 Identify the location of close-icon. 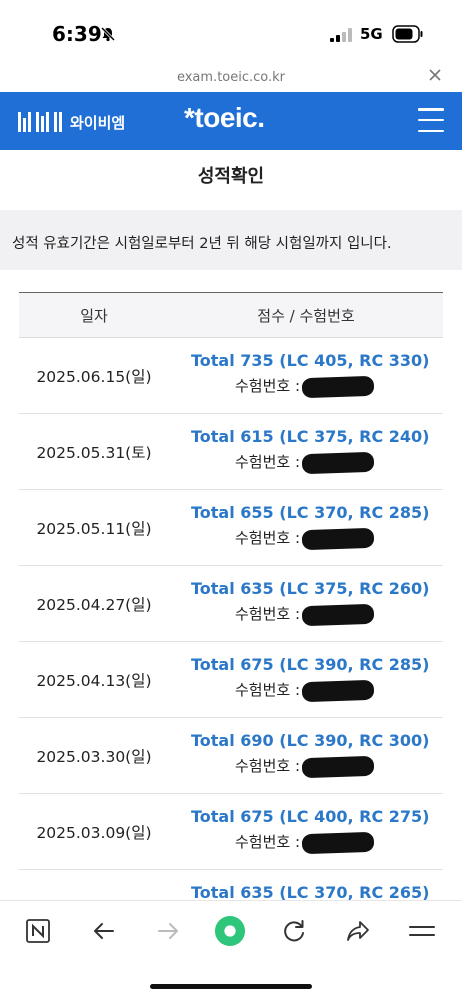
(435, 75).